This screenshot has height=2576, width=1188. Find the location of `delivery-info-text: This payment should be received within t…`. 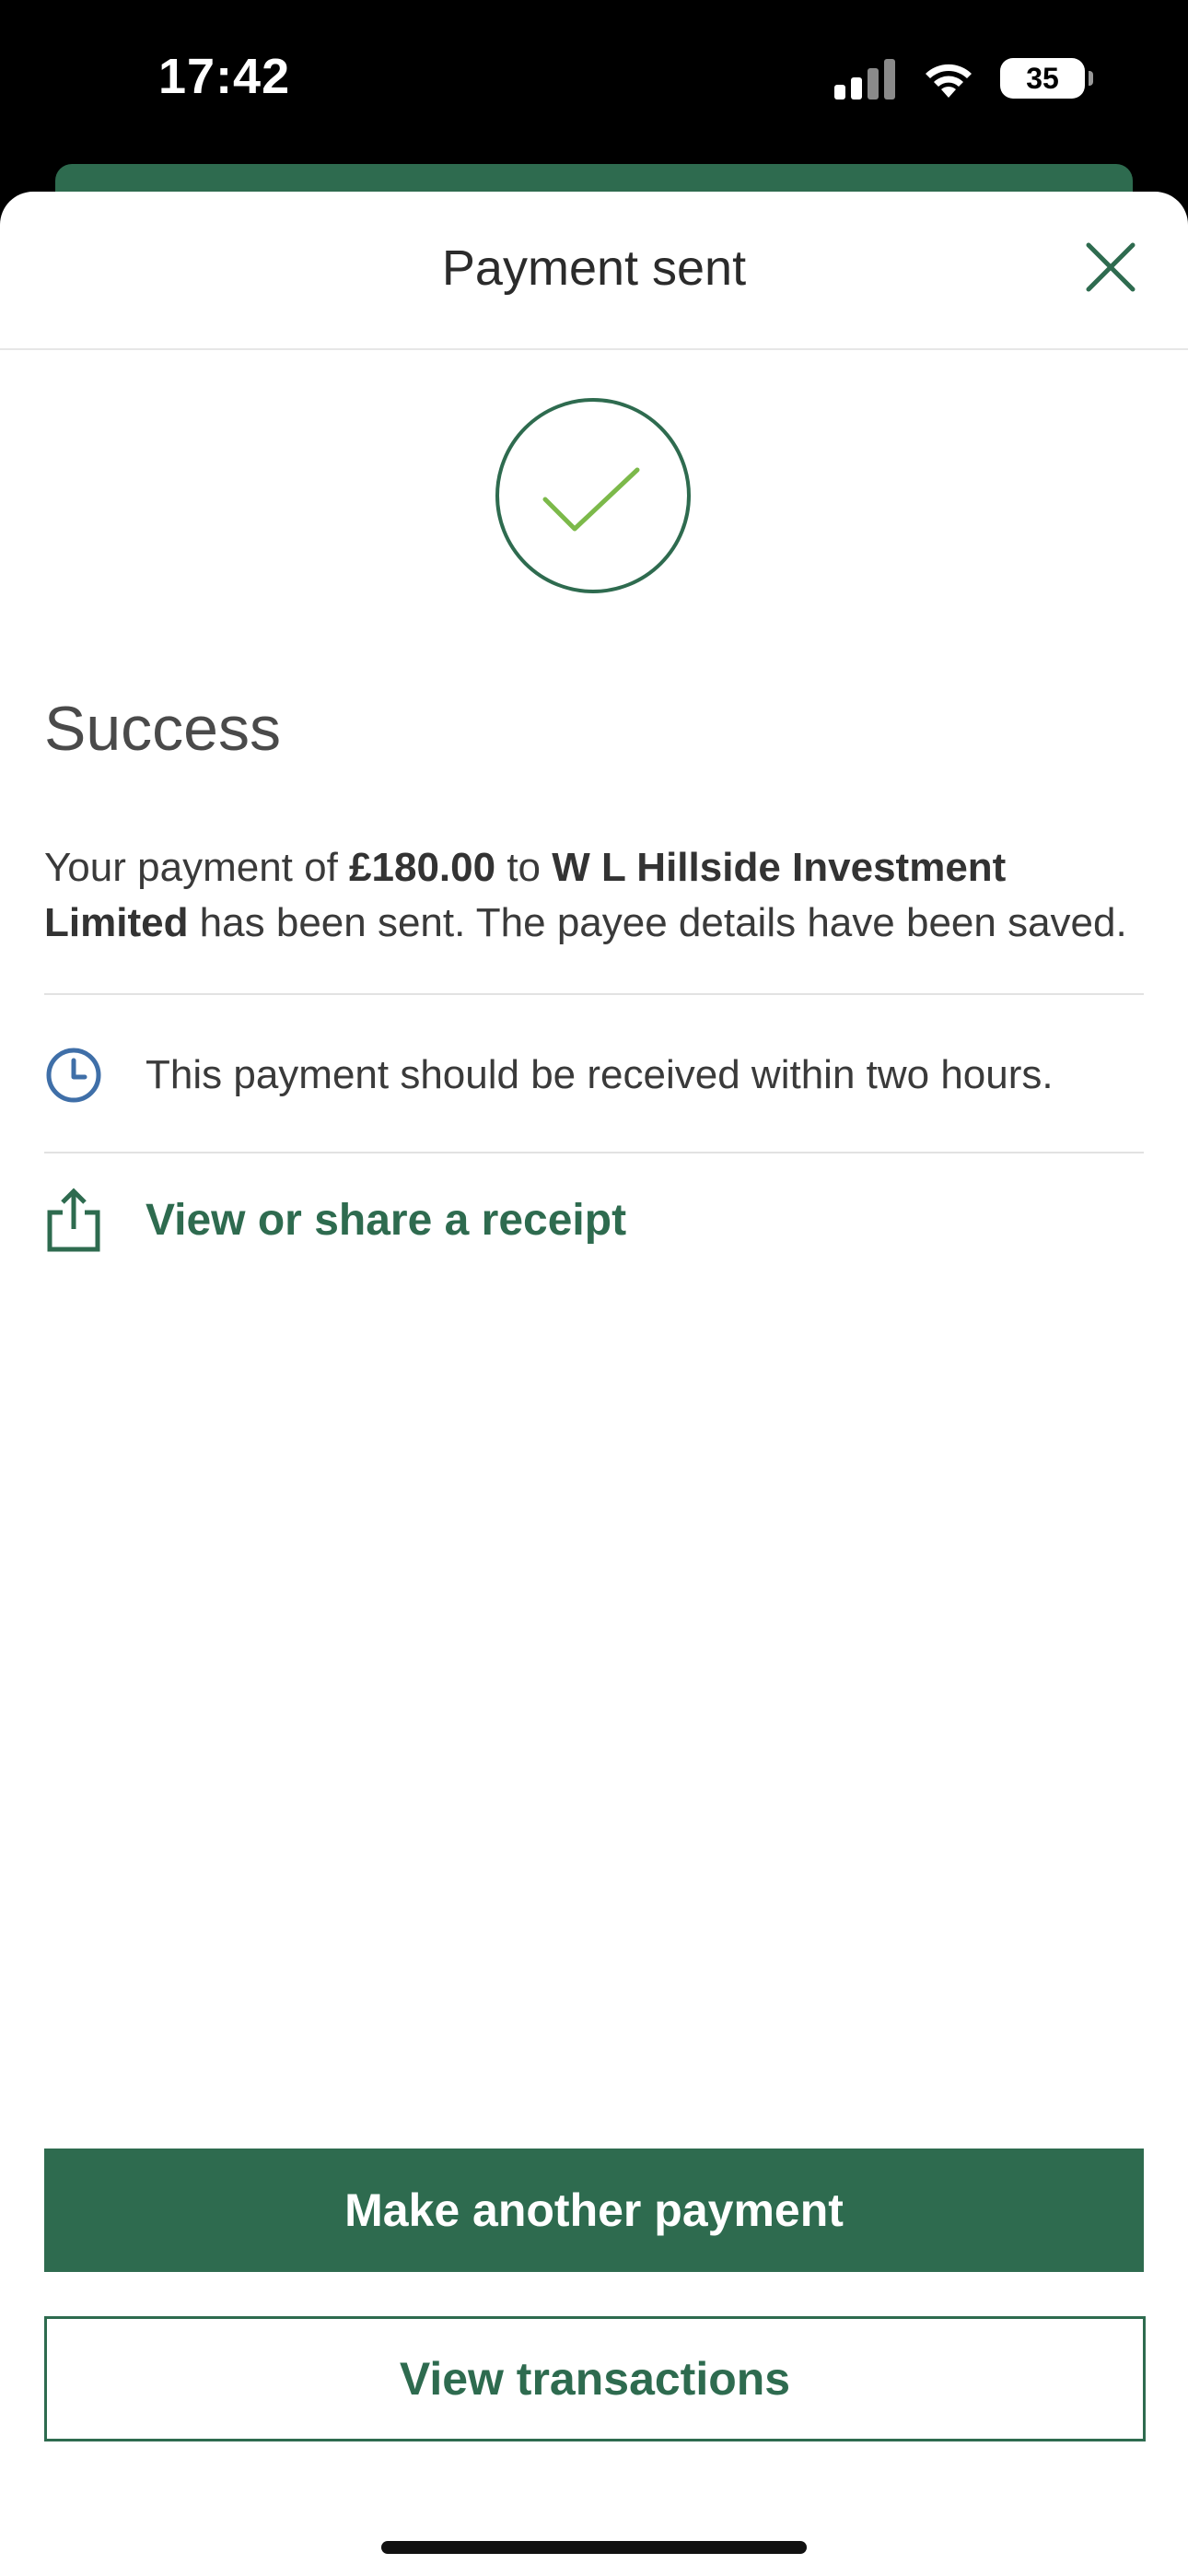

delivery-info-text: This payment should be received within t… is located at coordinates (600, 1074).